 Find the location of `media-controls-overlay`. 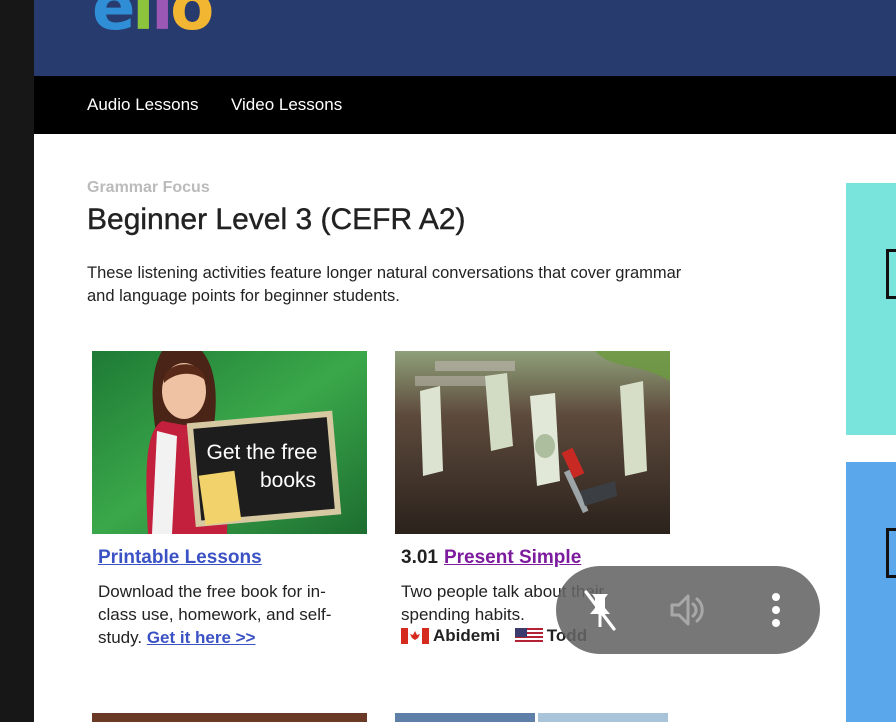

media-controls-overlay is located at coordinates (688, 610).